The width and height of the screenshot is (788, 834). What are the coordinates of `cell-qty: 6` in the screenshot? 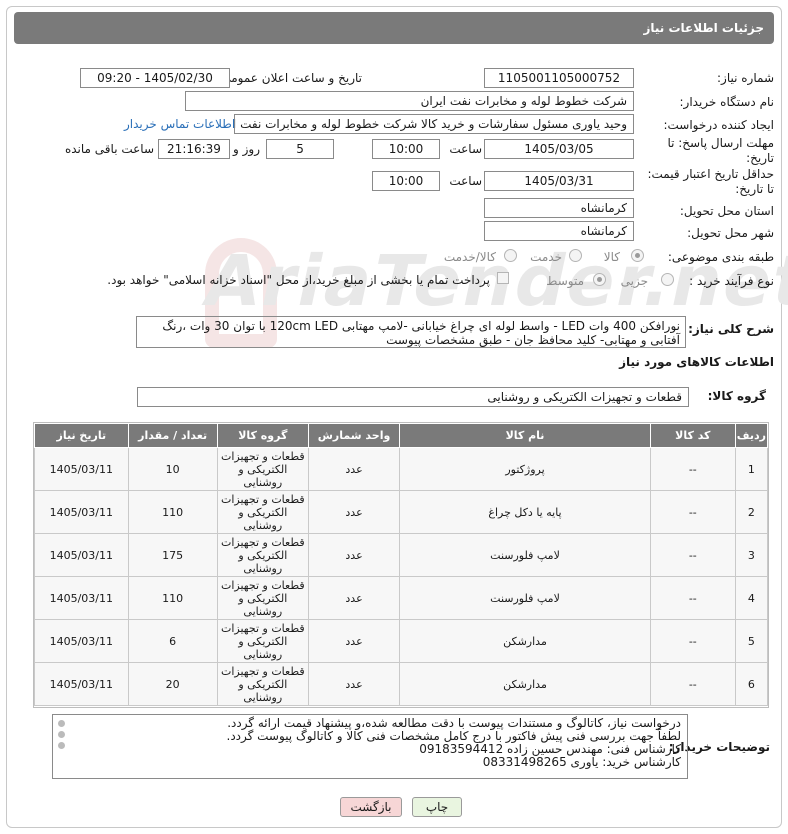 It's located at (172, 641).